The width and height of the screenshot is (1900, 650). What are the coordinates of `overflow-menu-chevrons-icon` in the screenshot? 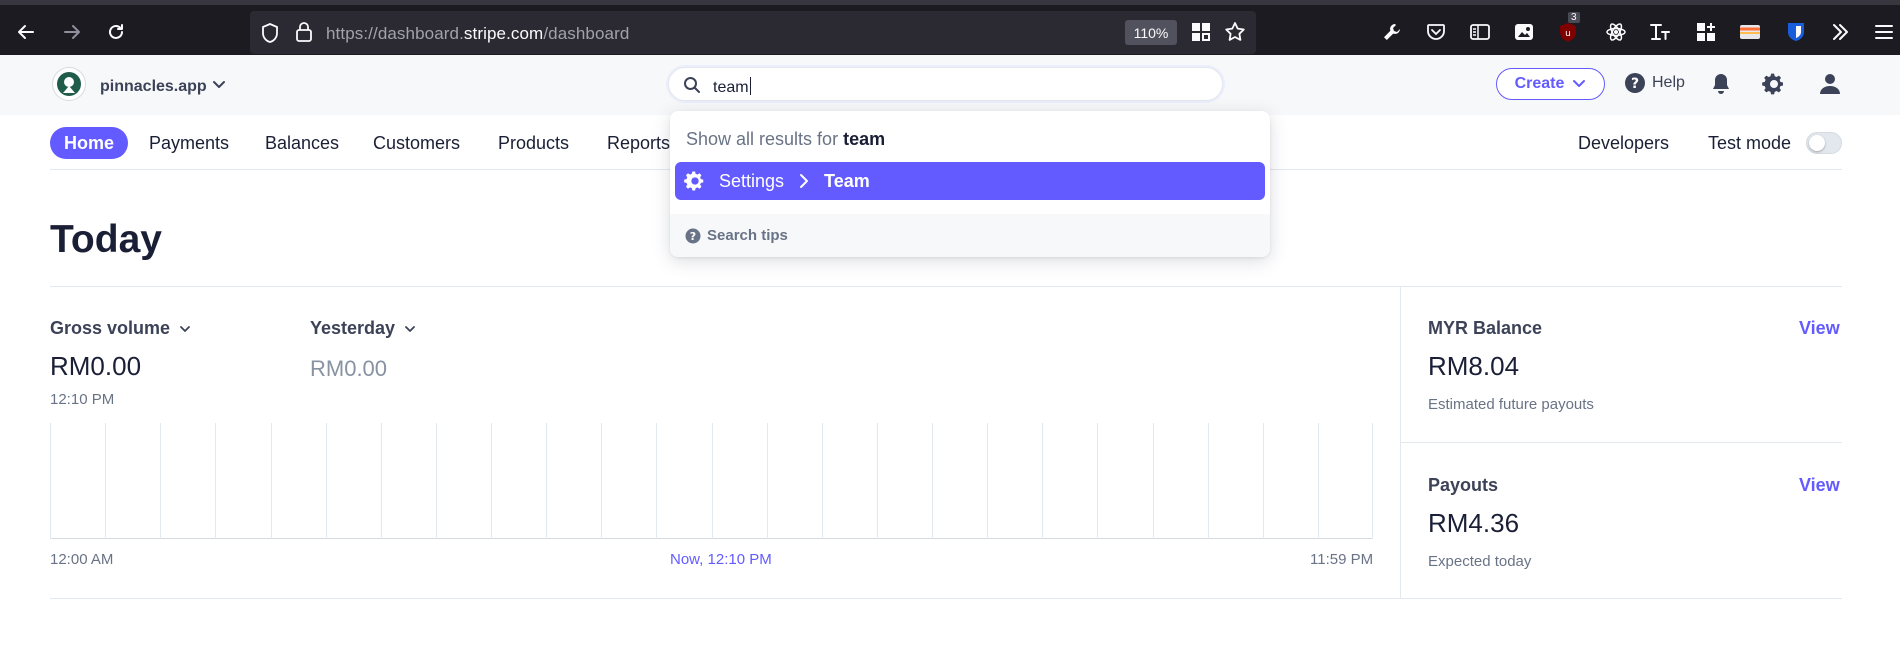 It's located at (1840, 32).